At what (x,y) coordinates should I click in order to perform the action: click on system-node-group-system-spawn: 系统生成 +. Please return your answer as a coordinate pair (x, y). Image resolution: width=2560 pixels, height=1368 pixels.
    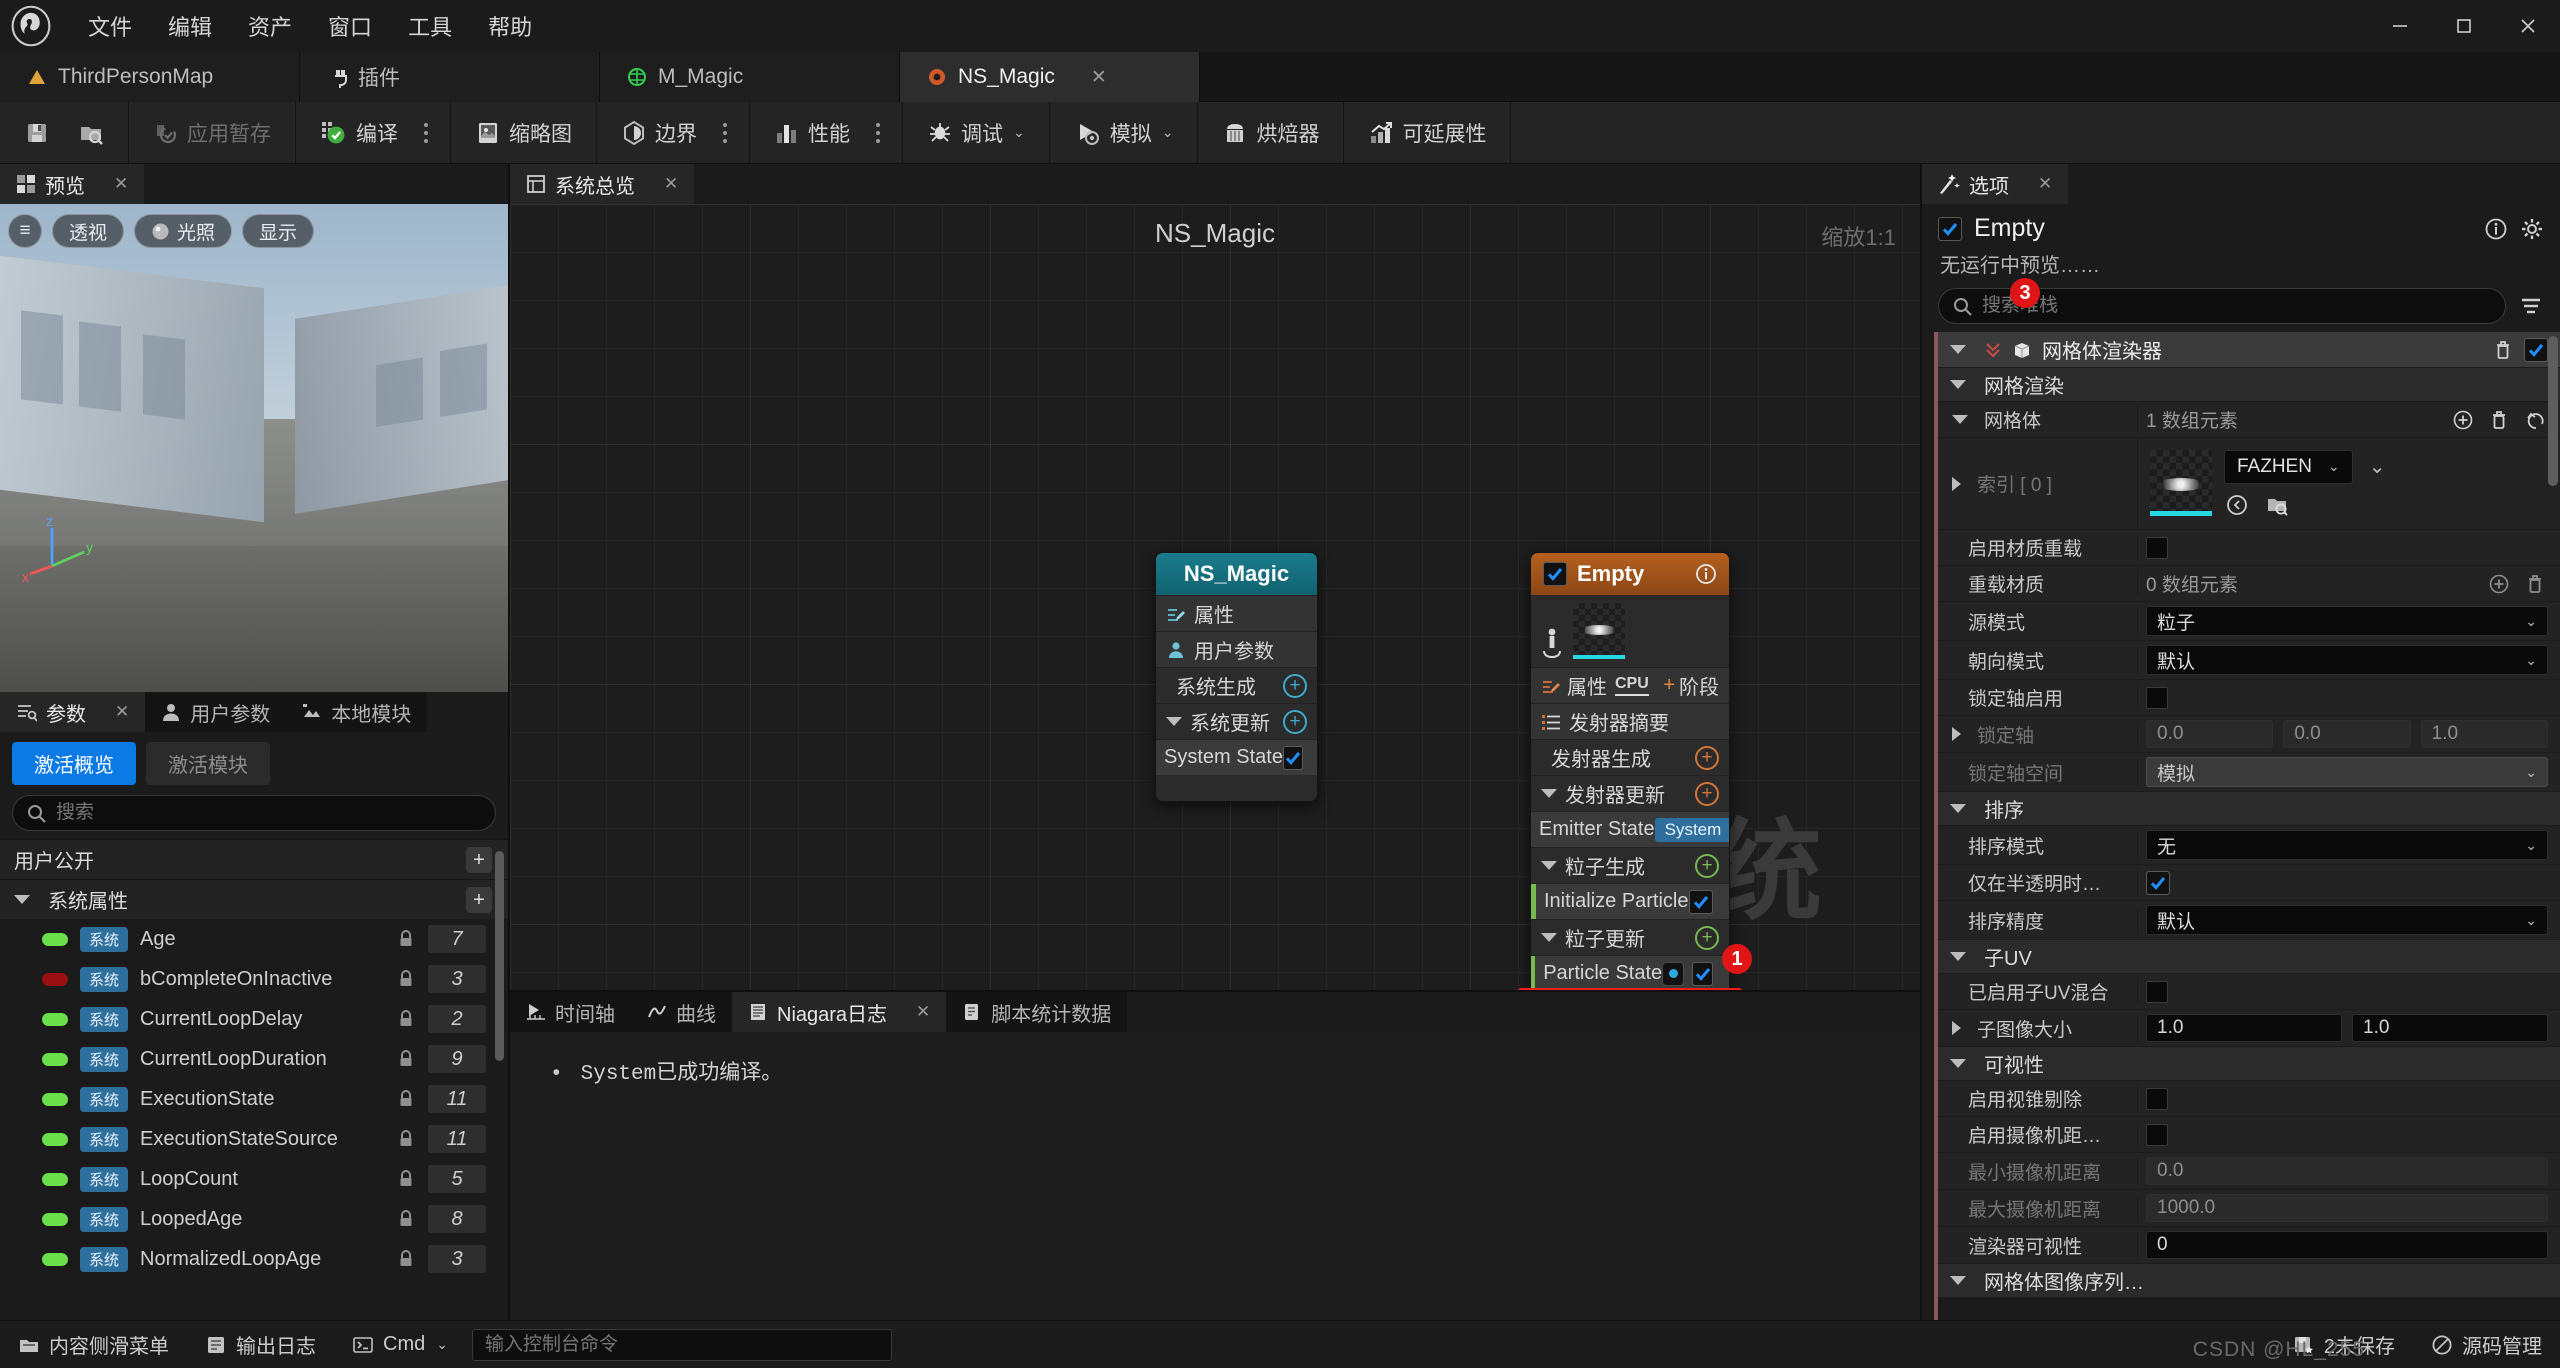
    Looking at the image, I should click on (1236, 685).